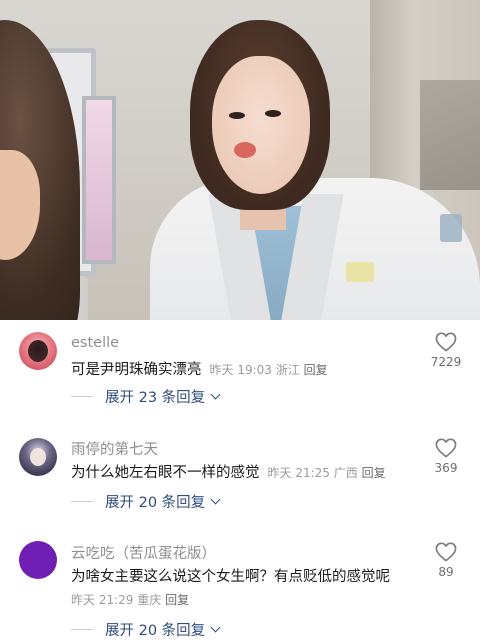  Describe the element at coordinates (149, 600) in the screenshot. I see `comment-location: 重庆` at that location.